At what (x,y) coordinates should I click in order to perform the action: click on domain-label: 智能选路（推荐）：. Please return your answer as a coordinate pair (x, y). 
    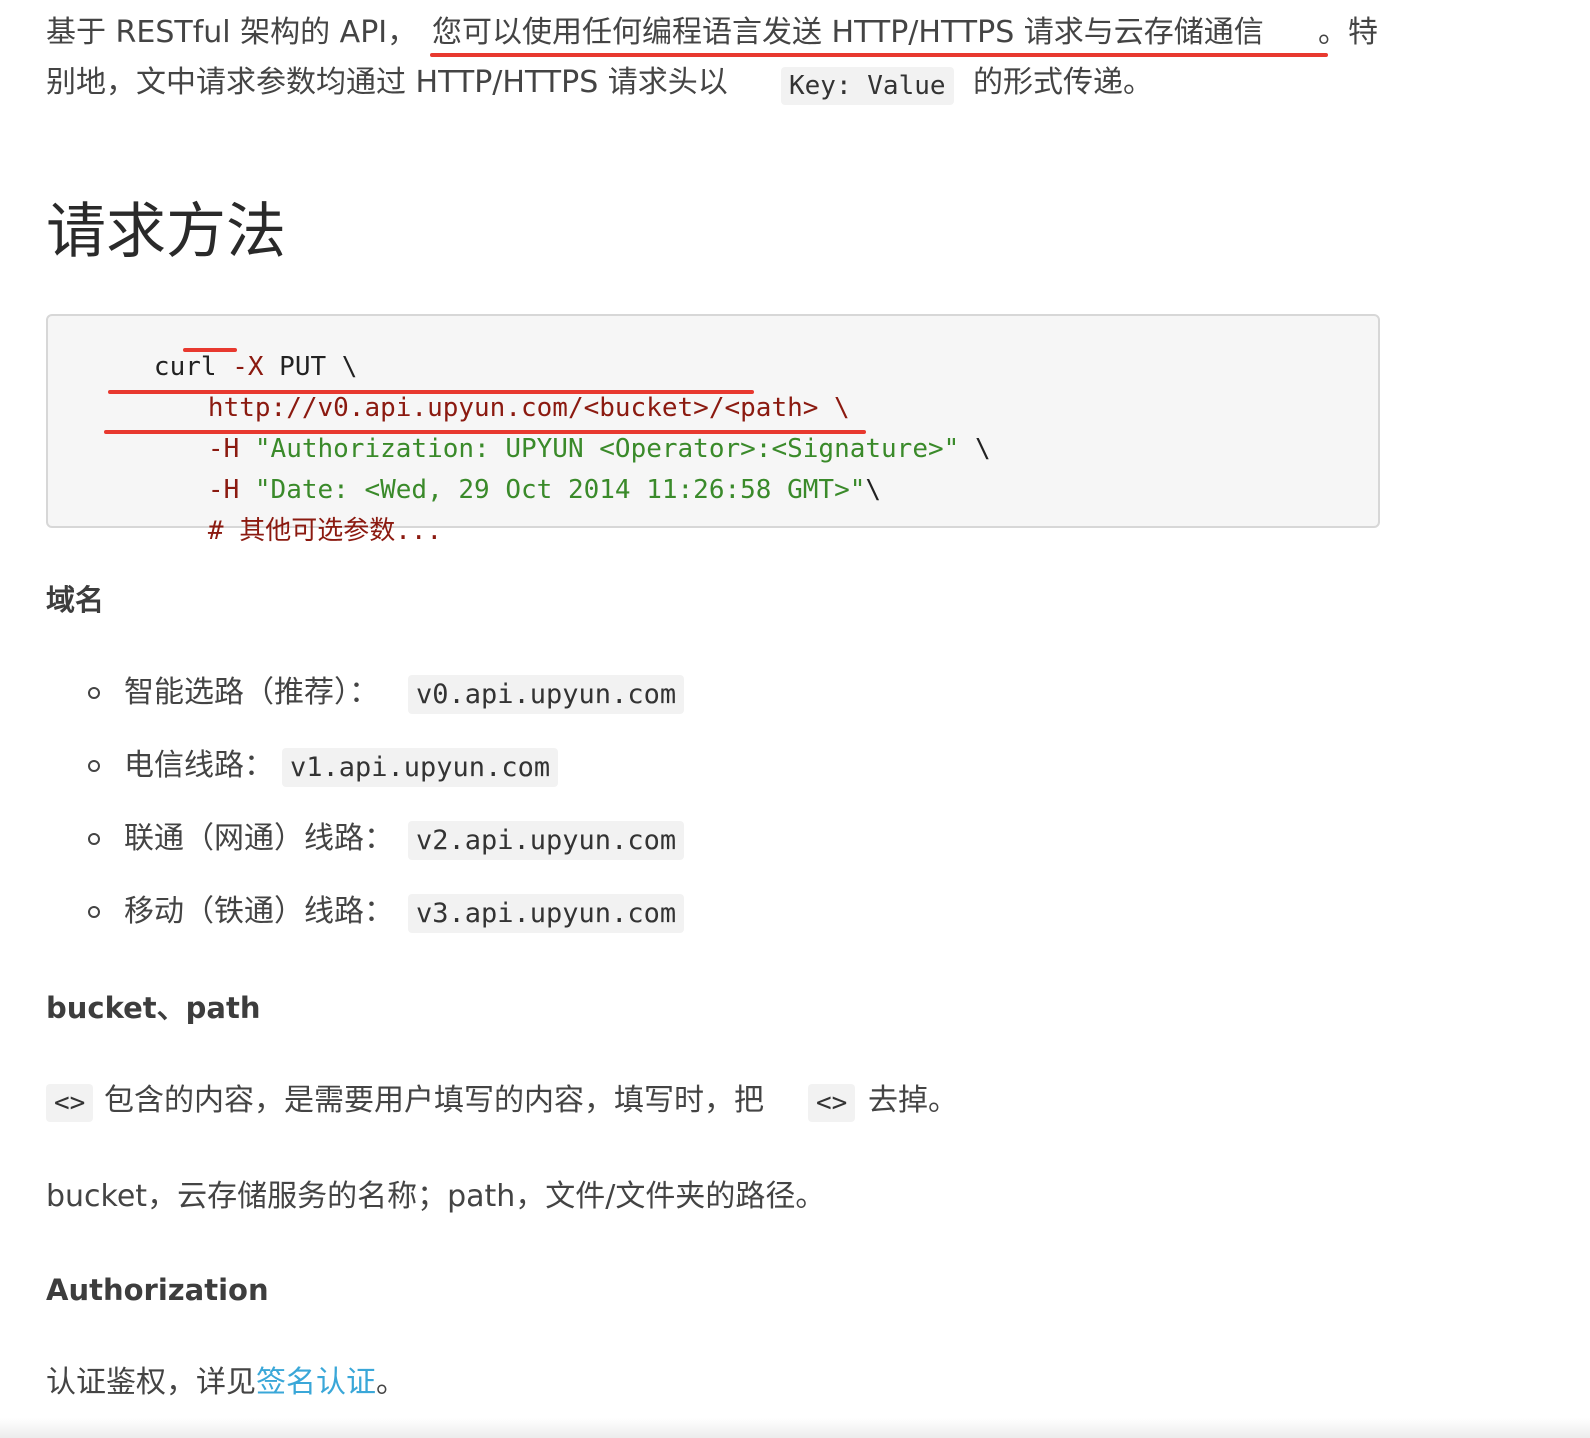
    Looking at the image, I should click on (251, 692).